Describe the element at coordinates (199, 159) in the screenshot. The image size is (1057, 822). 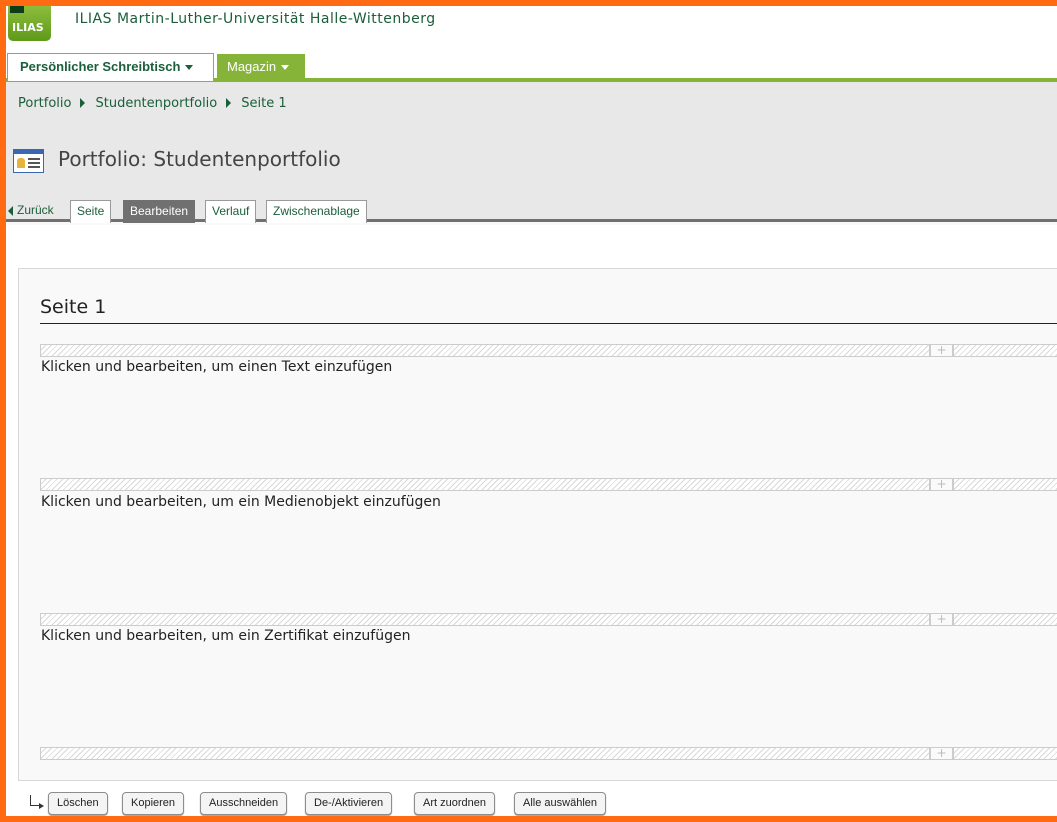
I see `page-title: Portfolio: Studentenportfolio` at that location.